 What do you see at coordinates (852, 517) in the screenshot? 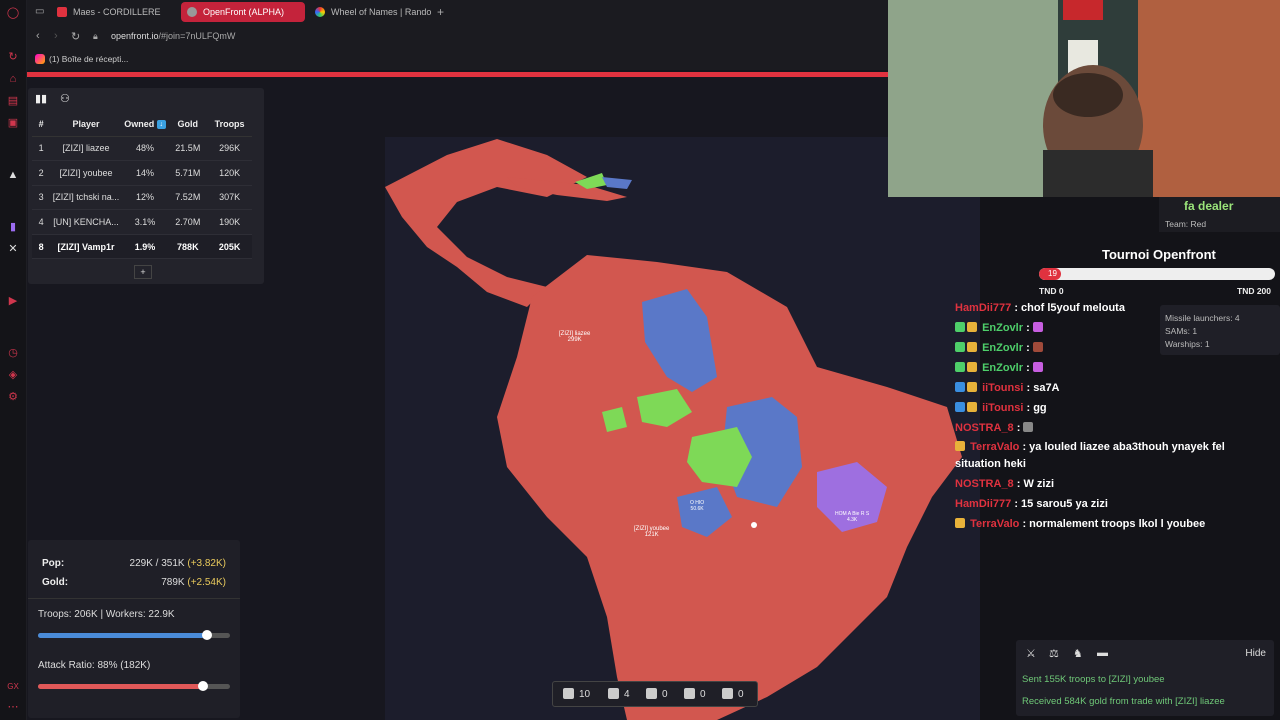
I see `map-label-purple: HOM A Bie R S 4.3K` at bounding box center [852, 517].